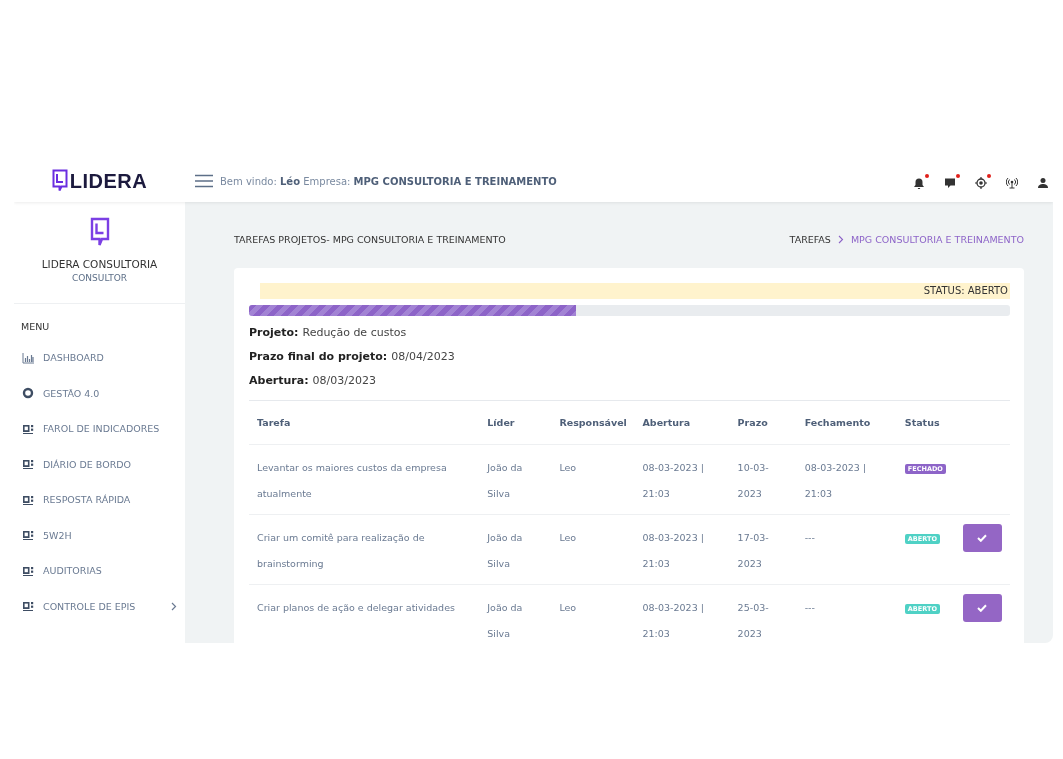 Image resolution: width=1063 pixels, height=759 pixels. Describe the element at coordinates (952, 181) in the screenshot. I see `chat-icon` at that location.